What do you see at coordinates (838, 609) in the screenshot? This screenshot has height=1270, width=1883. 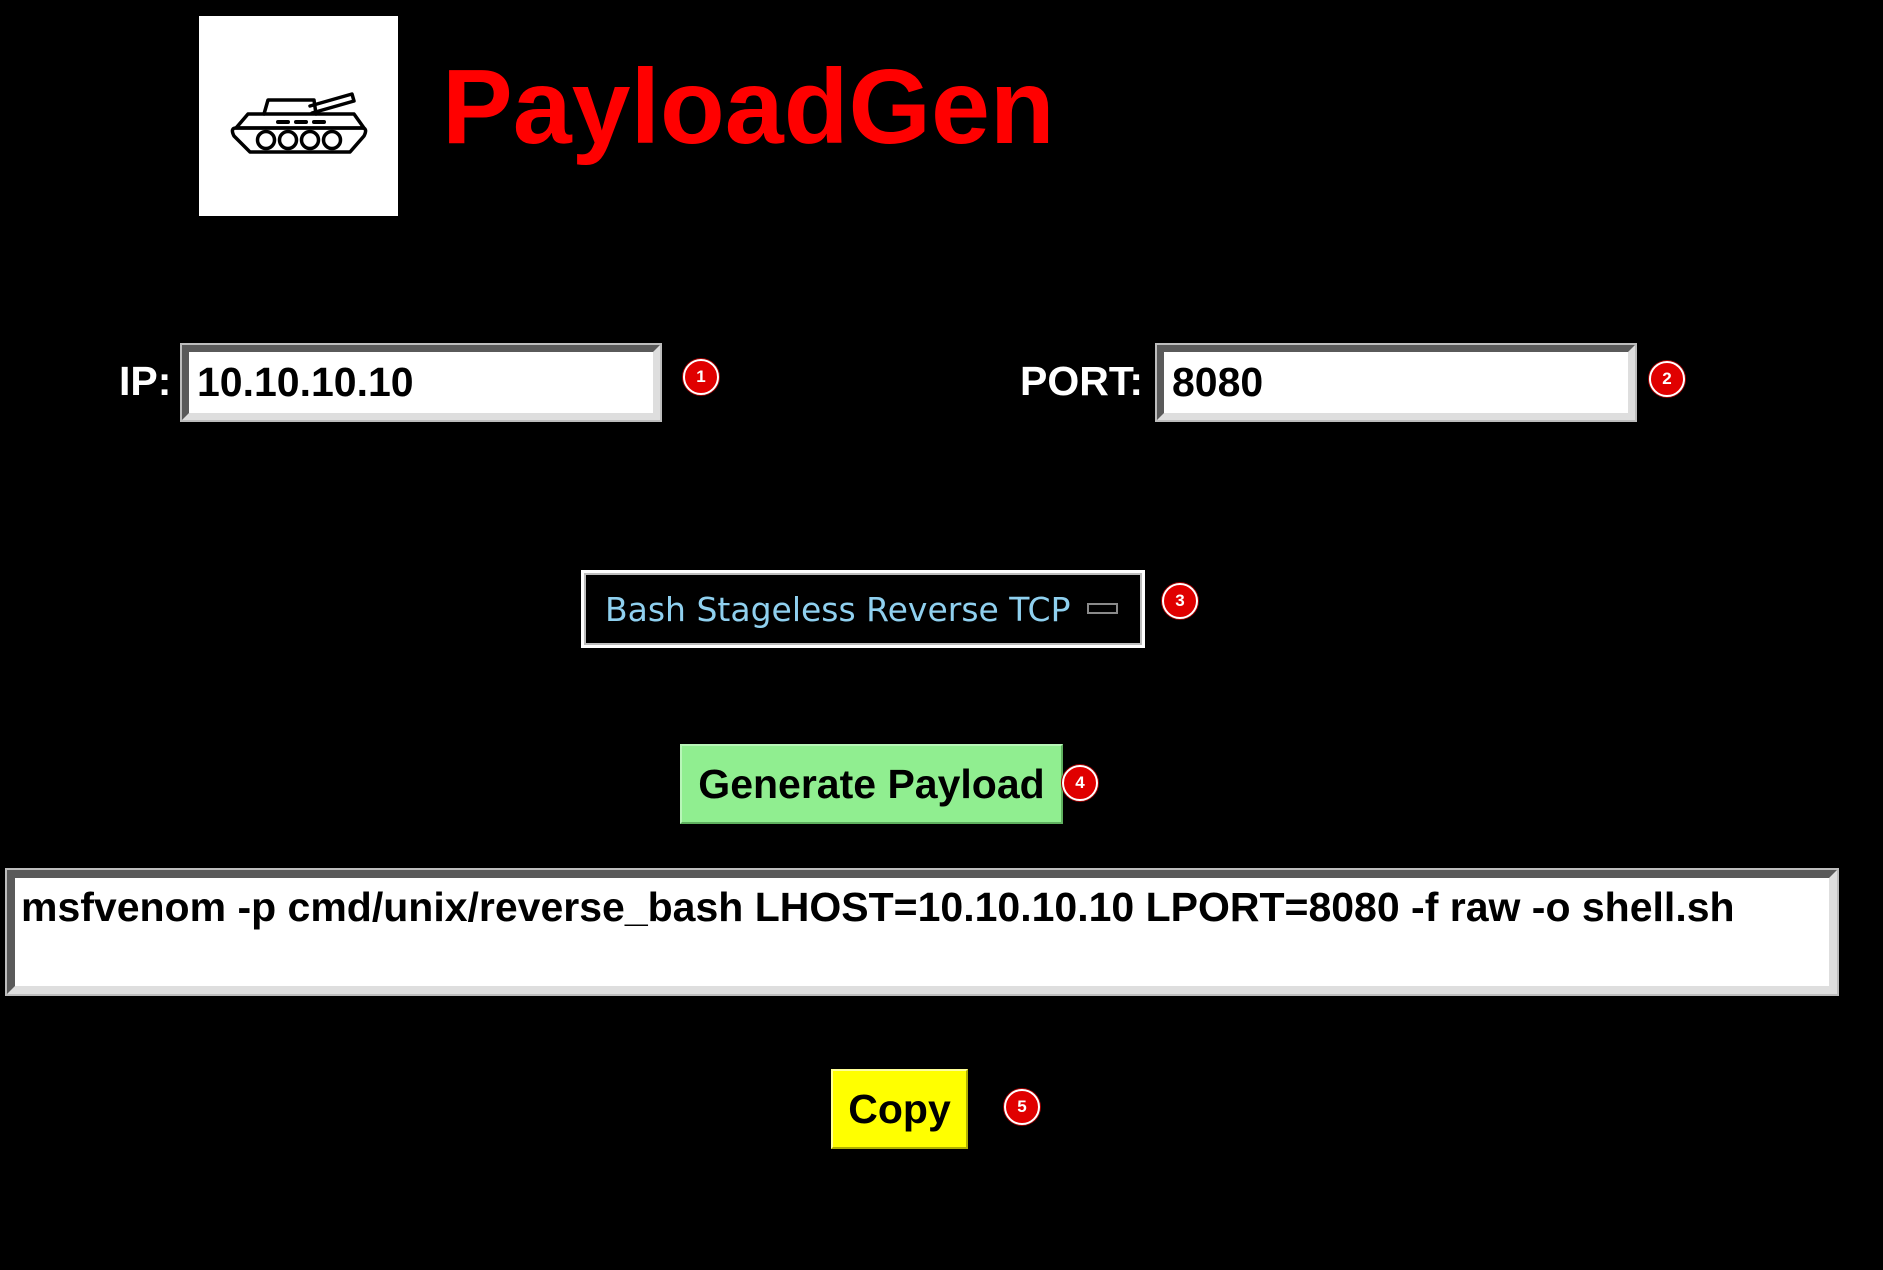 I see `payload-type-selected: Bash Stageless Reverse TCP` at bounding box center [838, 609].